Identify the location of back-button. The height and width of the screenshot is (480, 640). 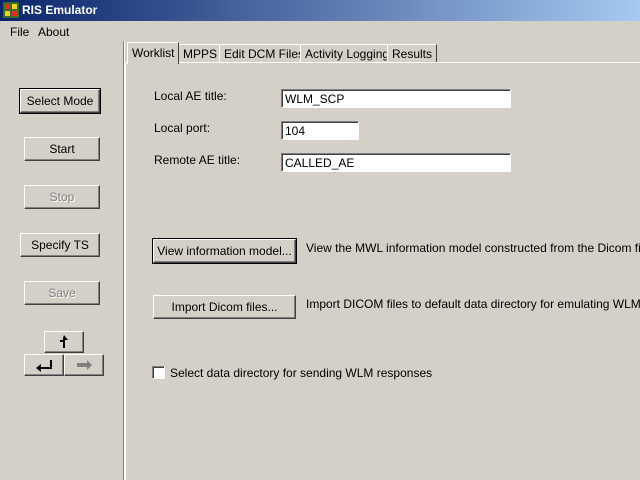
(44, 365).